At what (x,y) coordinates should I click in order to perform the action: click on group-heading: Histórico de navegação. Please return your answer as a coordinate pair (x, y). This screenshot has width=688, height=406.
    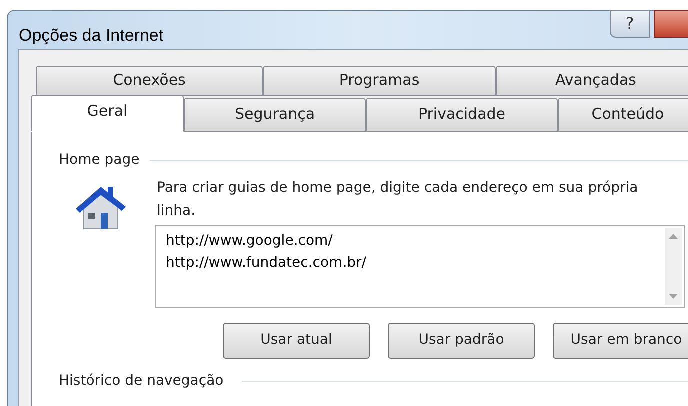
    Looking at the image, I should click on (141, 381).